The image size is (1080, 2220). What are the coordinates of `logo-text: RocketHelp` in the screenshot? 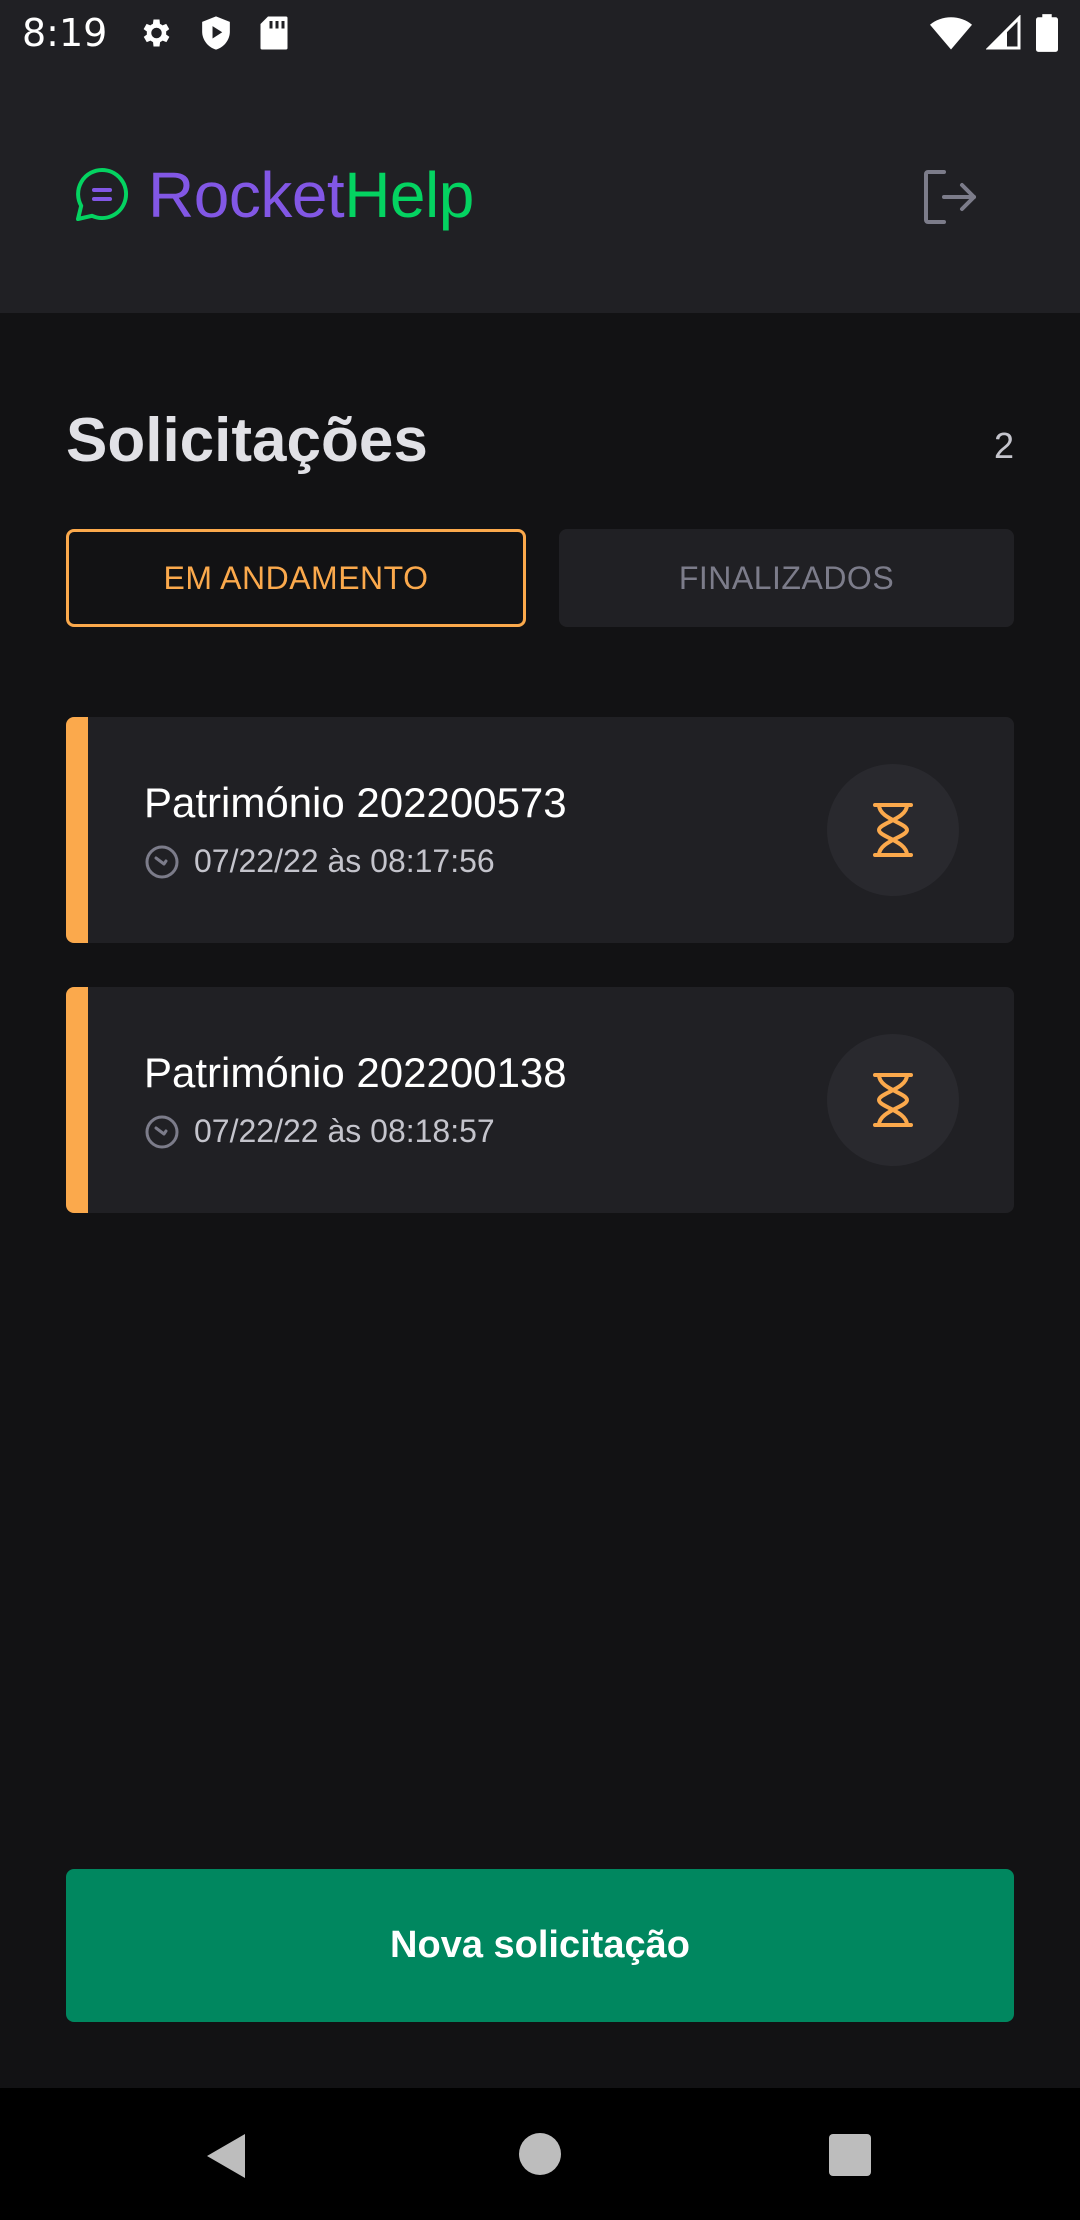 It's located at (311, 195).